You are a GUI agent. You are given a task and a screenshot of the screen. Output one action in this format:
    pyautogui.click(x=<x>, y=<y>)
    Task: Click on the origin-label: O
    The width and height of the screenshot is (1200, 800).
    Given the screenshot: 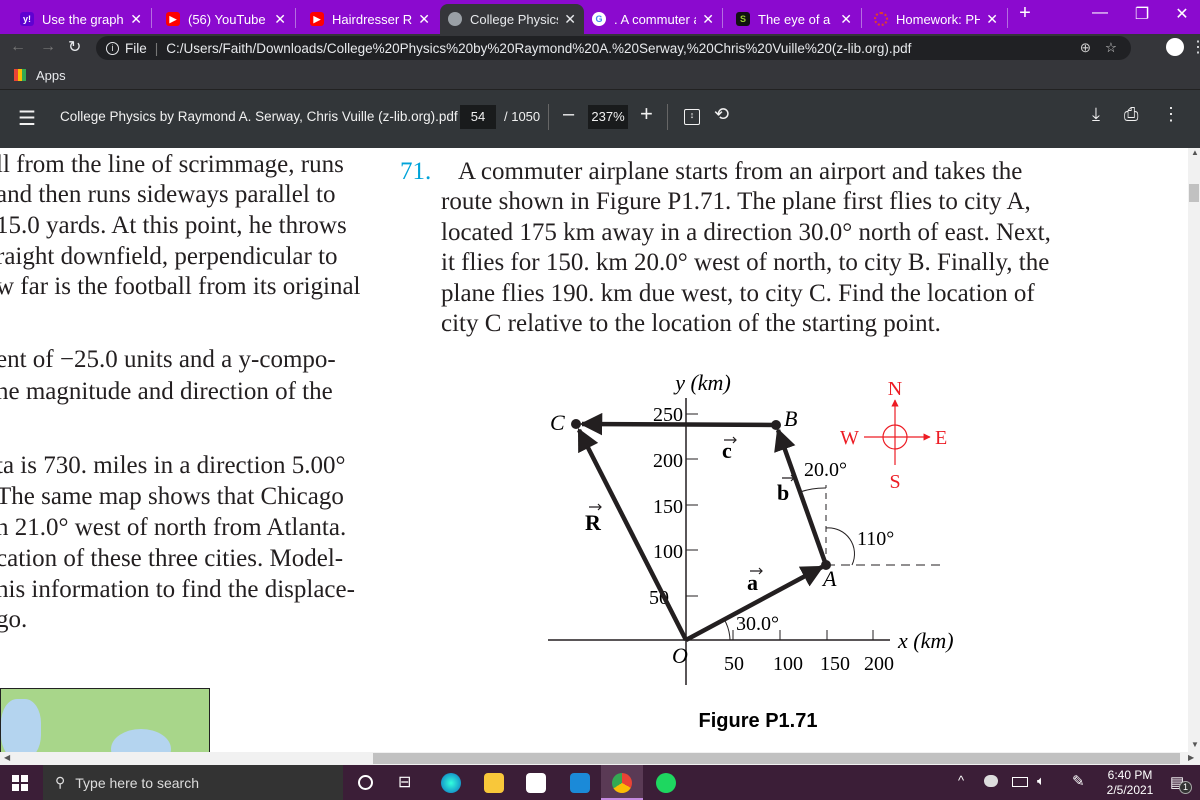 What is the action you would take?
    pyautogui.click(x=680, y=655)
    